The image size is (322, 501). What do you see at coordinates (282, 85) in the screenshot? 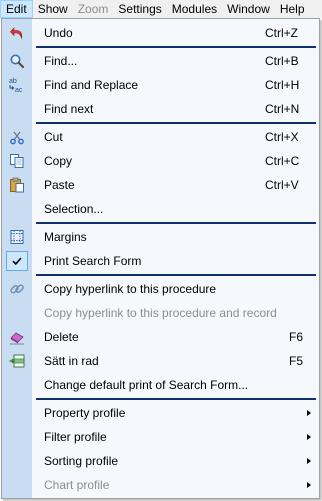
I see `find-replace-shortcut: Ctrl+H` at bounding box center [282, 85].